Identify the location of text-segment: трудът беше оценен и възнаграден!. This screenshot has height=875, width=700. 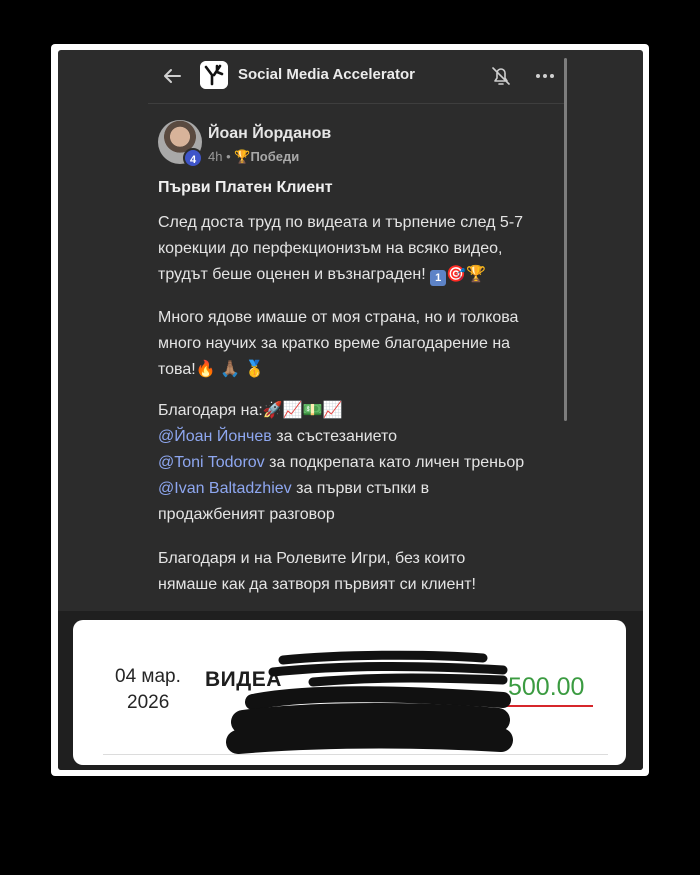
(292, 274).